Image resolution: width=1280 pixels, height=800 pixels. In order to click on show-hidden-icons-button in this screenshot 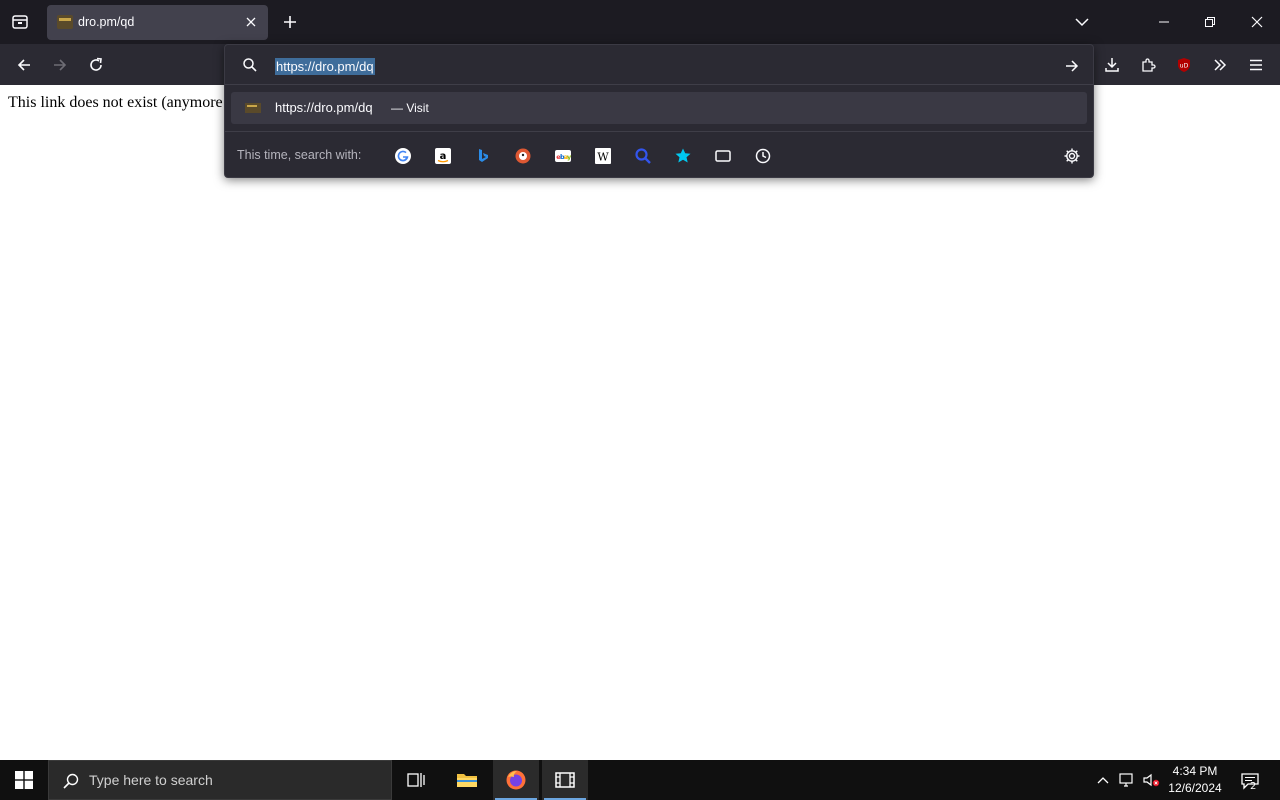, I will do `click(1103, 780)`.